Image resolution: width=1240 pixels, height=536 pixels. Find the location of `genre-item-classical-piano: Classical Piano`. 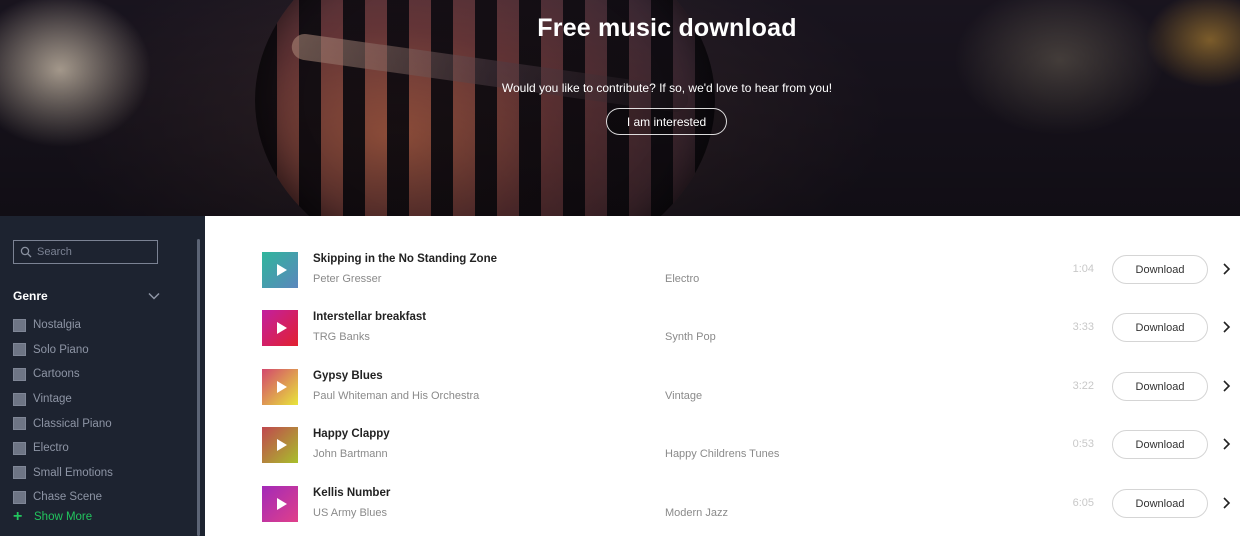

genre-item-classical-piano: Classical Piano is located at coordinates (63, 423).